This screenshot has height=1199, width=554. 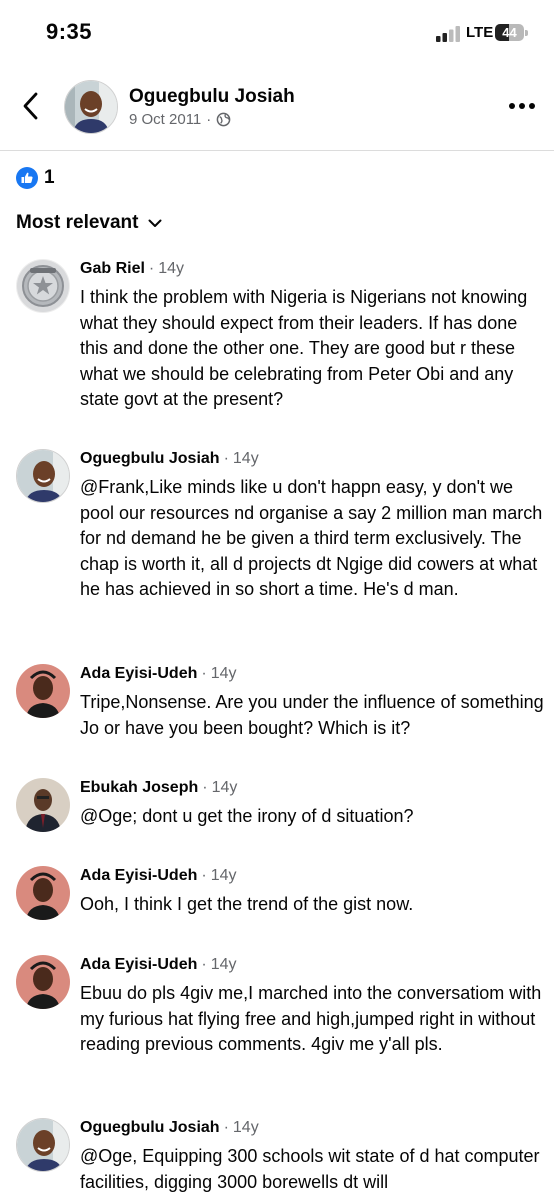 I want to click on back-arrow-icon, so click(x=31, y=106).